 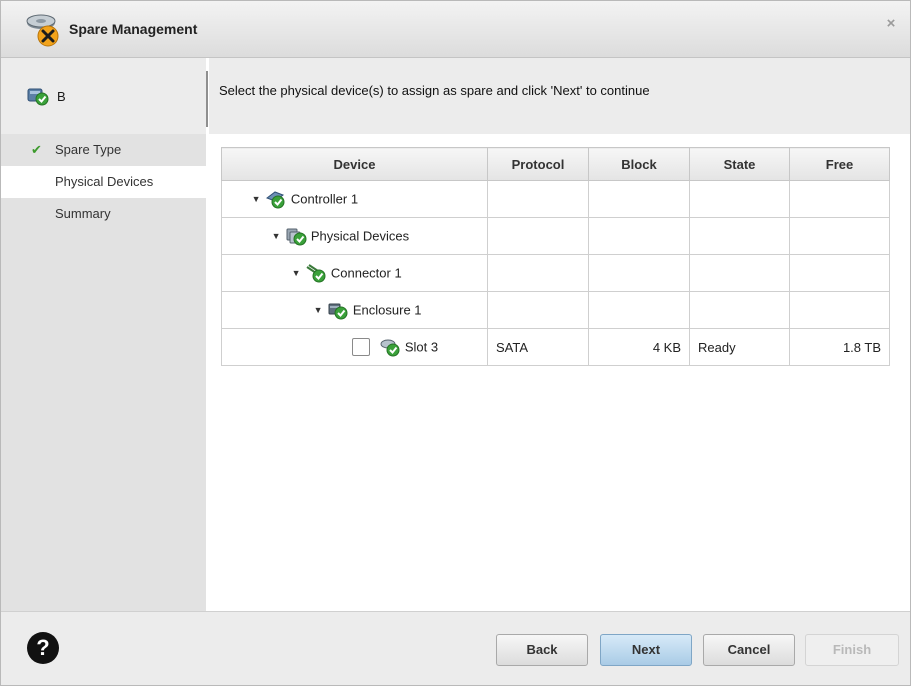 I want to click on disk-icon, so click(x=390, y=348).